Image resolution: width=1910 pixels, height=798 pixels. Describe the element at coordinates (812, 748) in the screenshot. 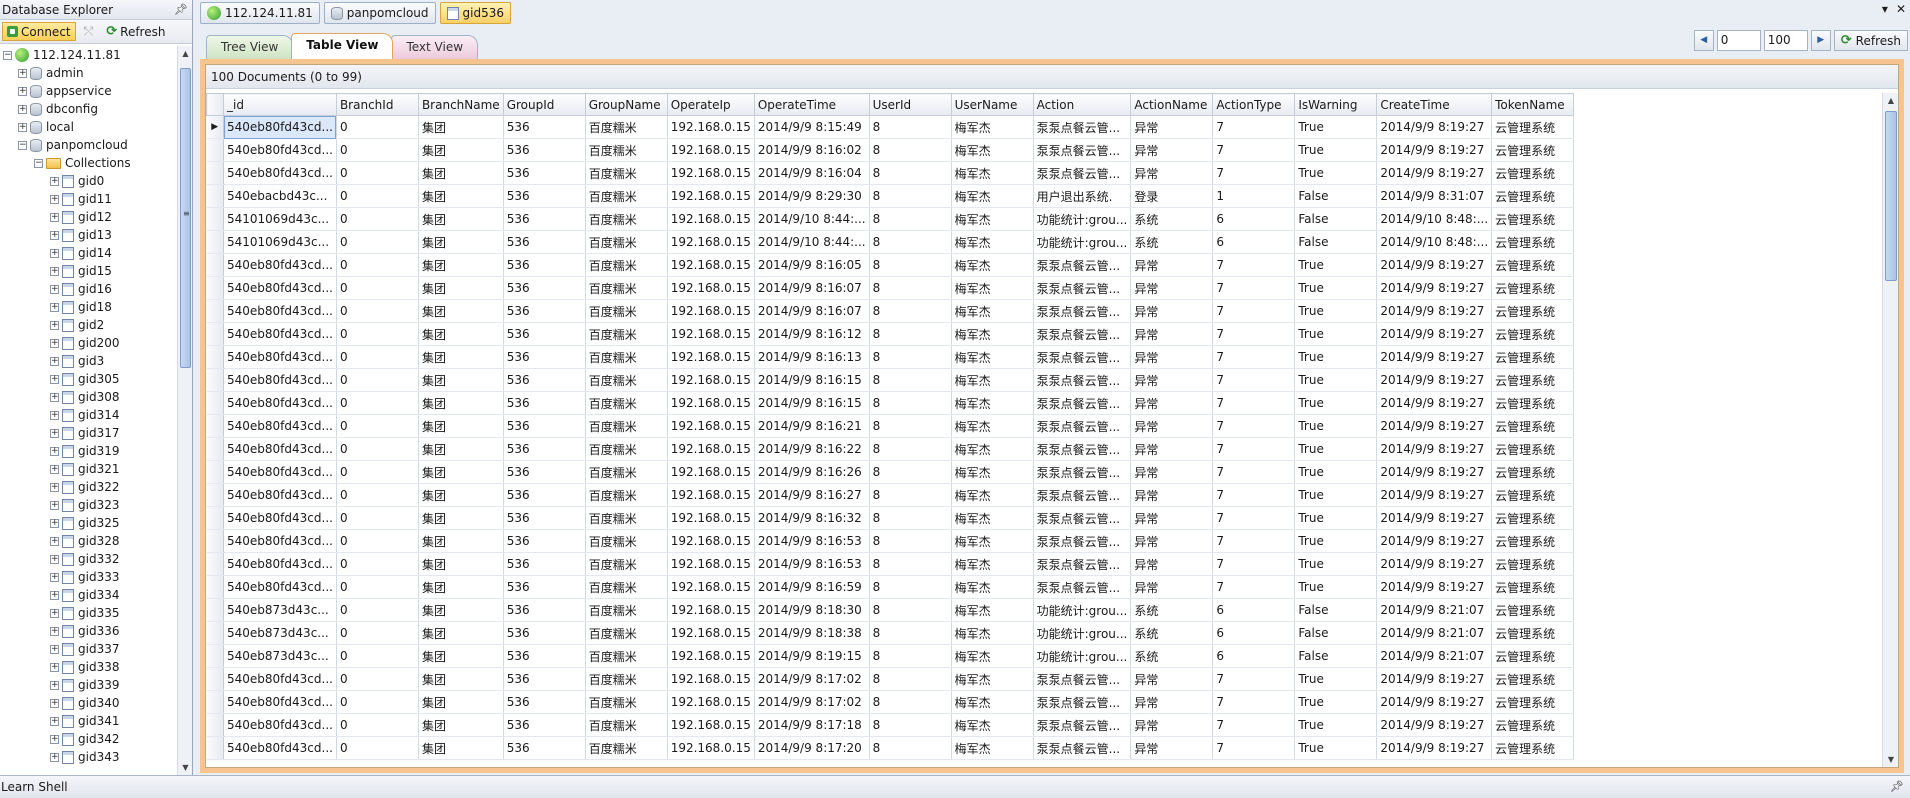

I see `table-cell: 2014/9/9 8:17:20` at that location.